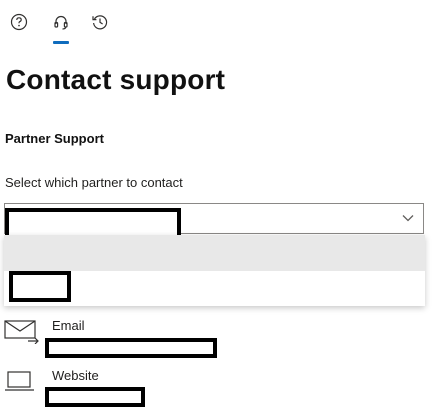  I want to click on history-nav-button, so click(100, 23).